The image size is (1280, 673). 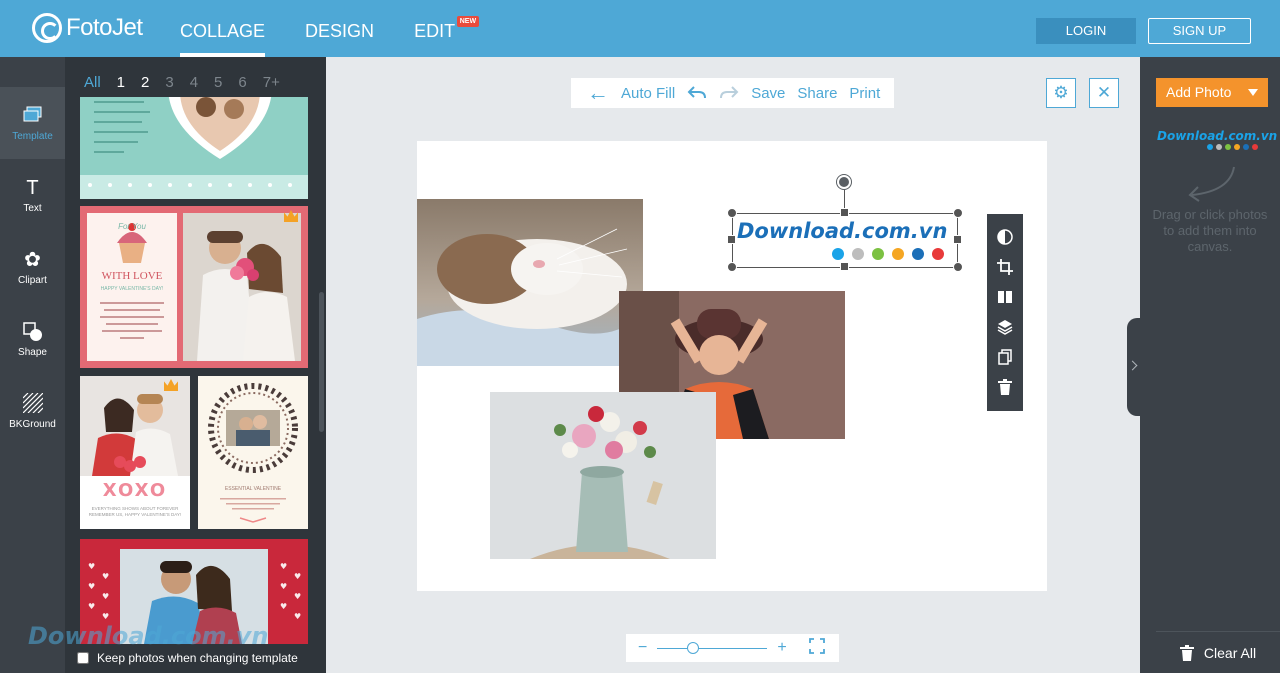 I want to click on arrow-left-icon: ←, so click(x=598, y=92).